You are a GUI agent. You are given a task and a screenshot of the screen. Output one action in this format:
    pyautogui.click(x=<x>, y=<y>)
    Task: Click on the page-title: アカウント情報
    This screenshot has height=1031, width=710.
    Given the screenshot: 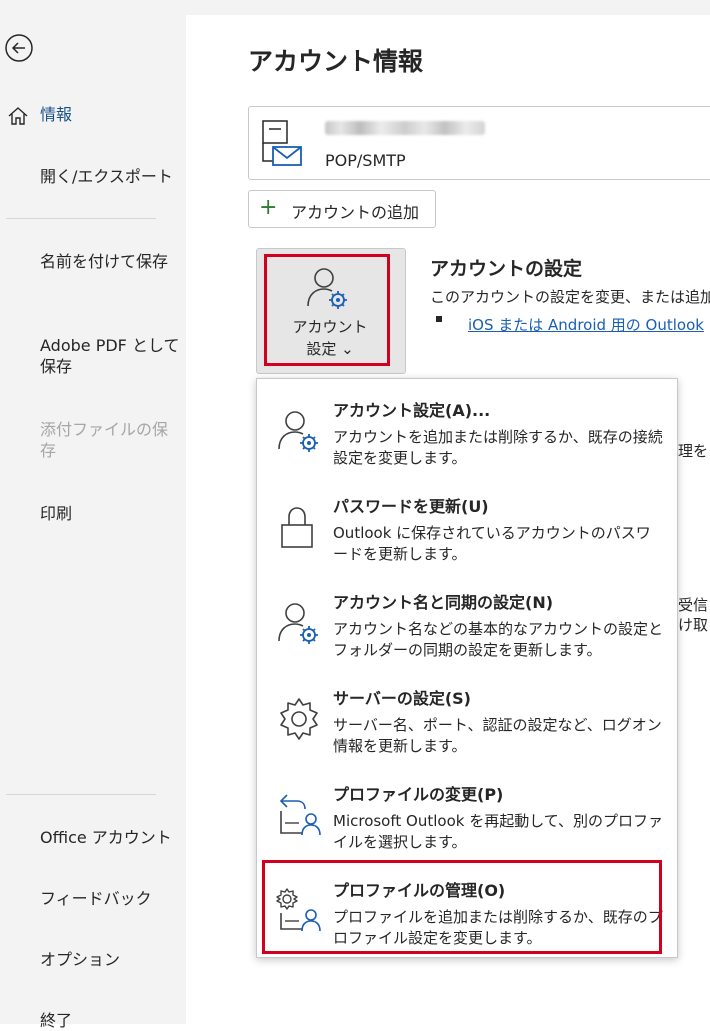 What is the action you would take?
    pyautogui.click(x=336, y=61)
    